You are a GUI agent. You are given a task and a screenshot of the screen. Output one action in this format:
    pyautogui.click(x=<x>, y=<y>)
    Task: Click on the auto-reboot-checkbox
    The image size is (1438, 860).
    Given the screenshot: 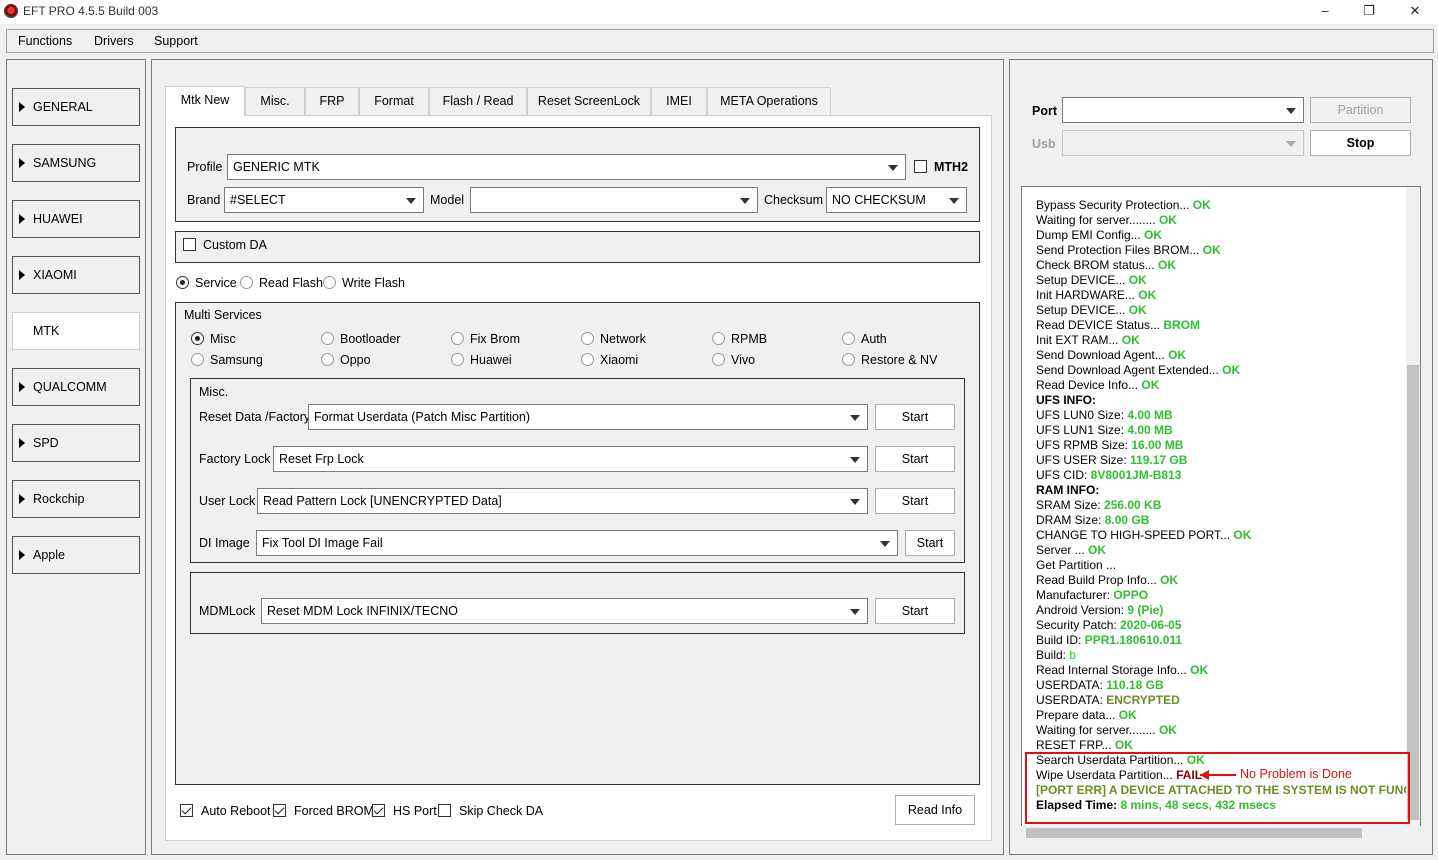 What is the action you would take?
    pyautogui.click(x=186, y=810)
    